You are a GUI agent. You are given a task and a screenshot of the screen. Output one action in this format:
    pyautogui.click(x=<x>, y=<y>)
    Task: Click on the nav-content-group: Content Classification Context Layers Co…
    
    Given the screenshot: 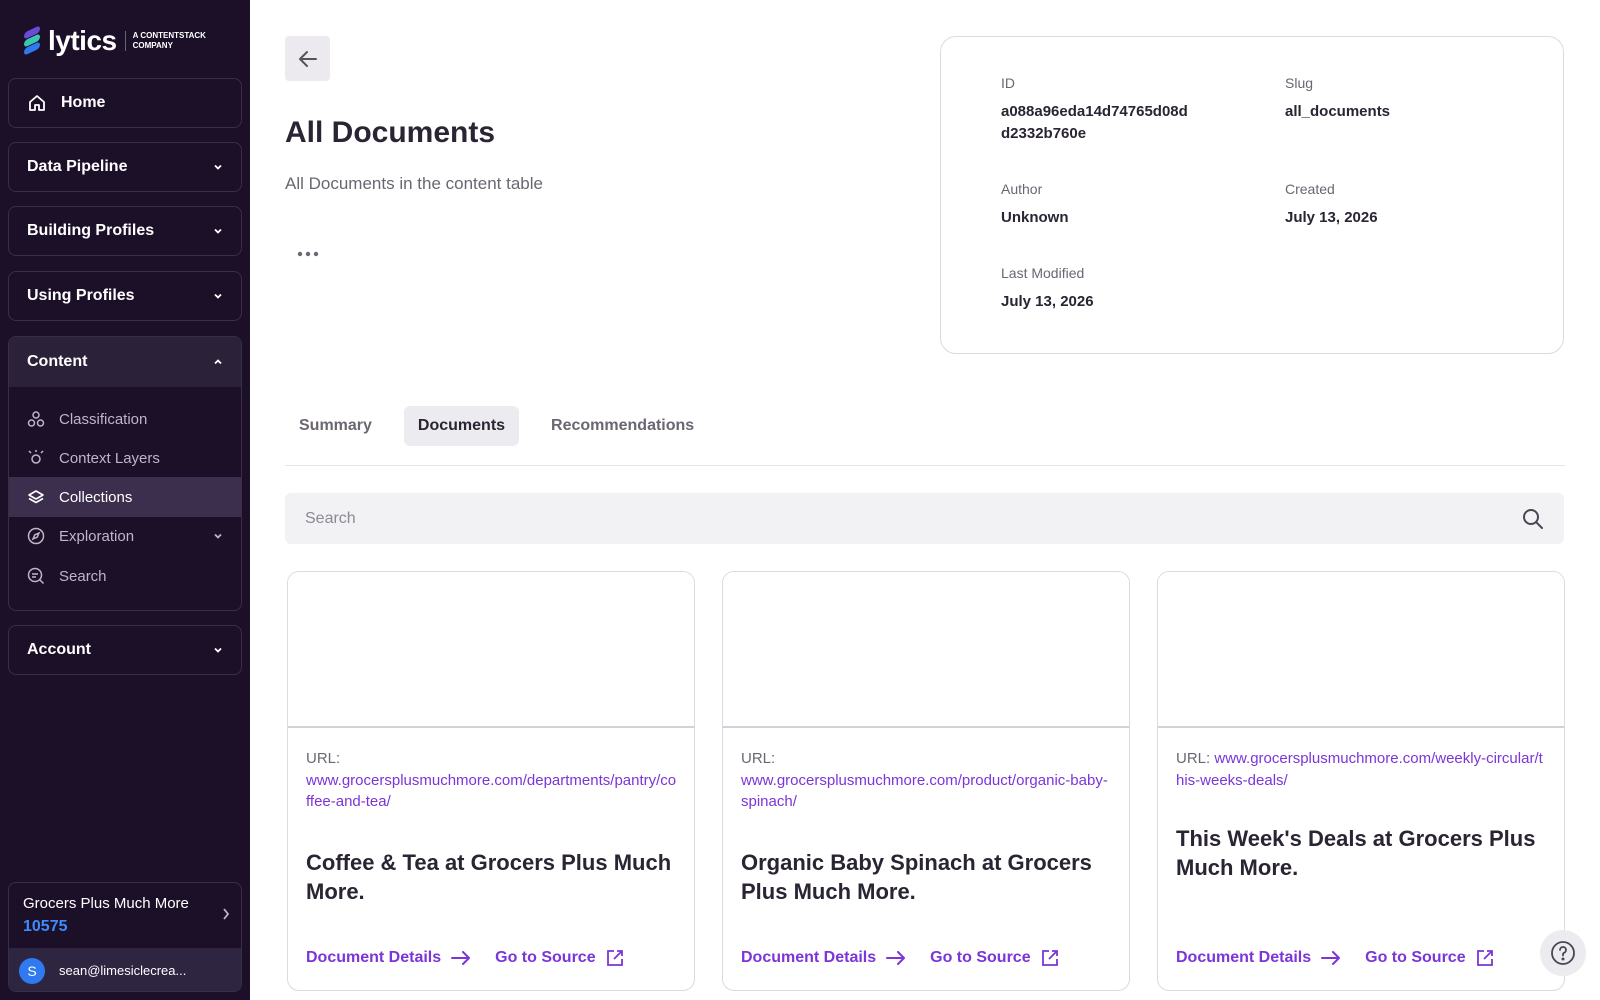 What is the action you would take?
    pyautogui.click(x=125, y=473)
    